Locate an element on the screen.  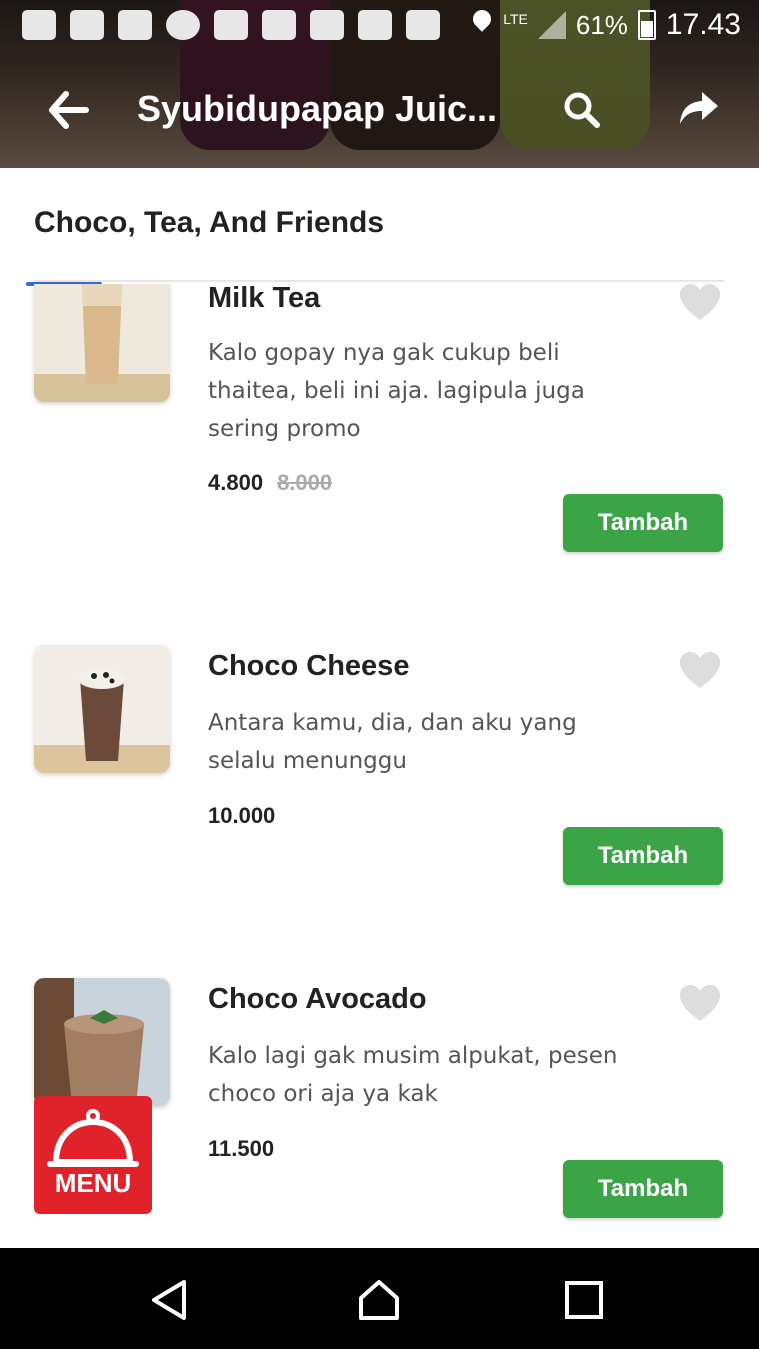
item-price: 4.800 8.000 is located at coordinates (270, 483).